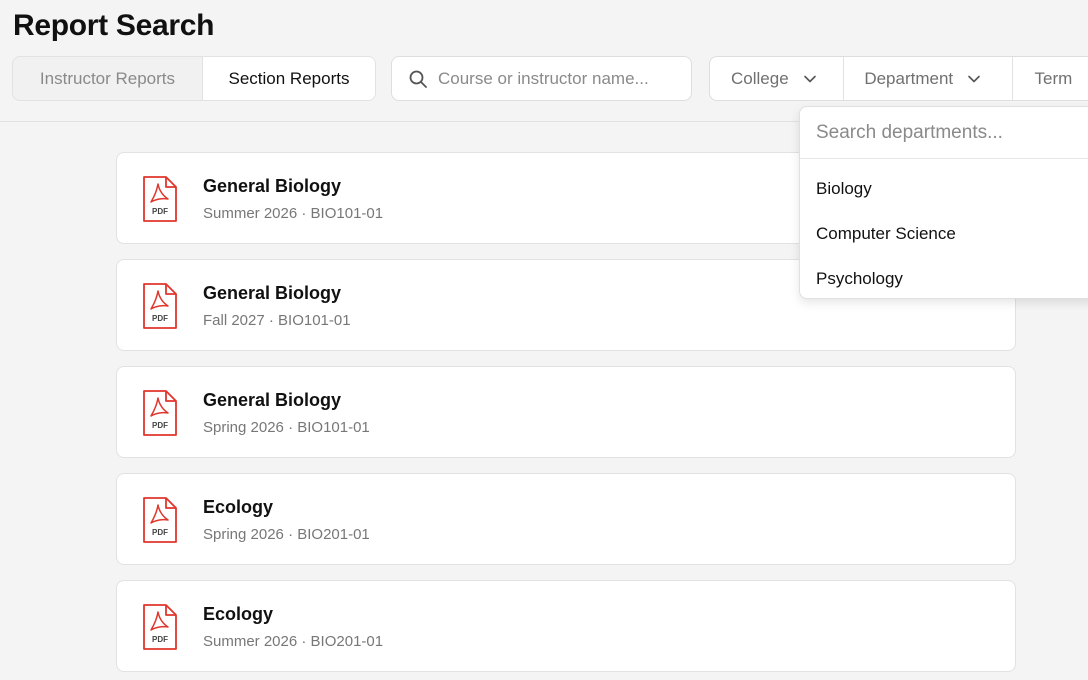 Image resolution: width=1088 pixels, height=680 pixels. Describe the element at coordinates (114, 25) in the screenshot. I see `page-title: Report Search` at that location.